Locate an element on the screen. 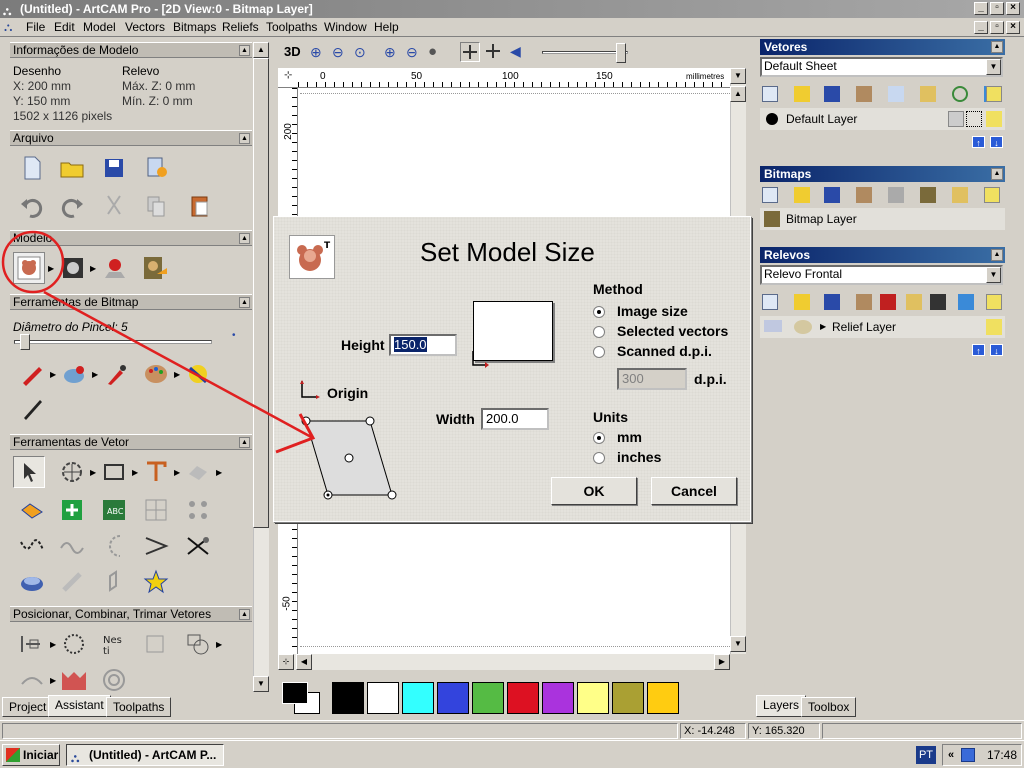 The image size is (1024, 768). relief-shape-icon is located at coordinates (32, 582).